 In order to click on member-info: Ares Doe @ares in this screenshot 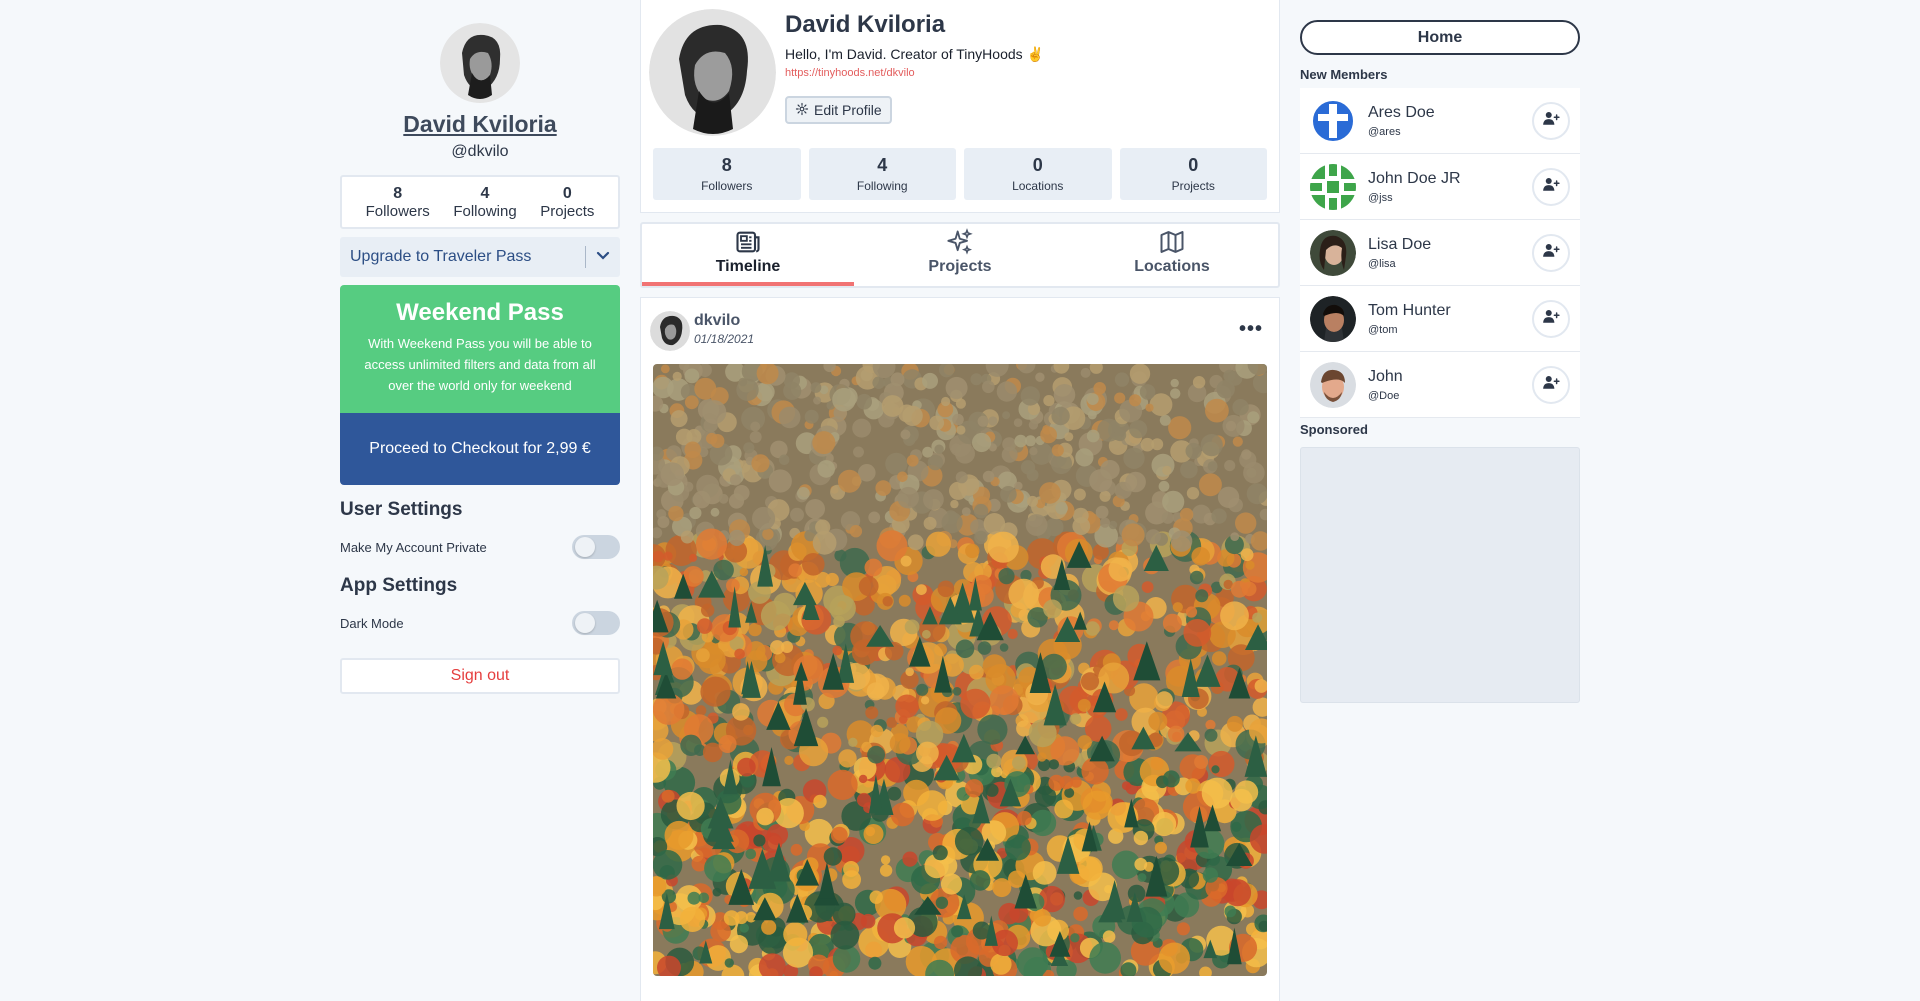, I will do `click(1450, 121)`.